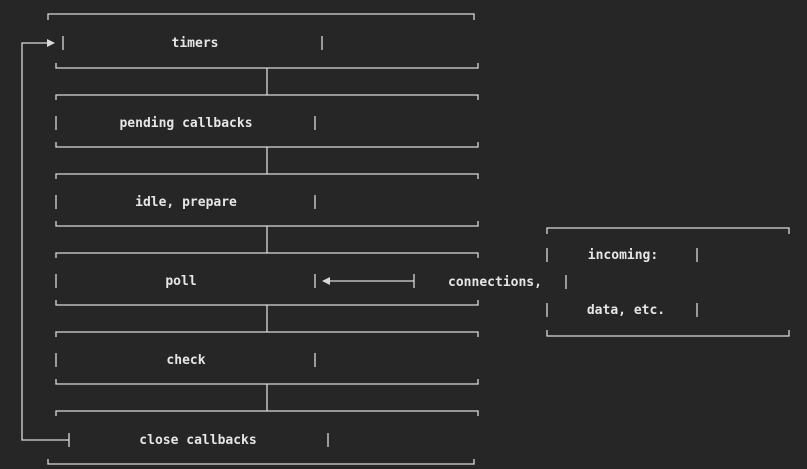 The width and height of the screenshot is (807, 469). What do you see at coordinates (495, 282) in the screenshot?
I see `incoming-line-2: connections,` at bounding box center [495, 282].